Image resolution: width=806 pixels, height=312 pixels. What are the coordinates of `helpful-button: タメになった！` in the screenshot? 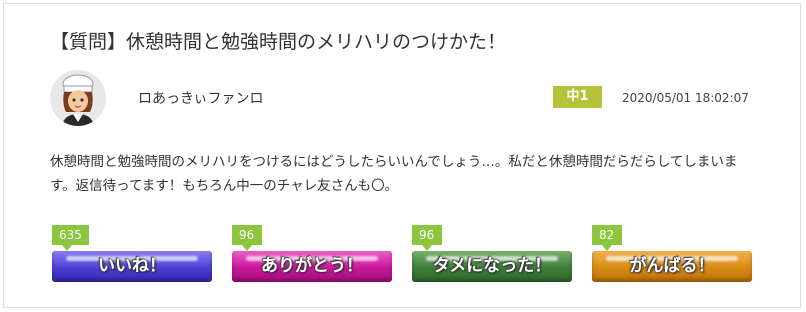 It's located at (492, 266).